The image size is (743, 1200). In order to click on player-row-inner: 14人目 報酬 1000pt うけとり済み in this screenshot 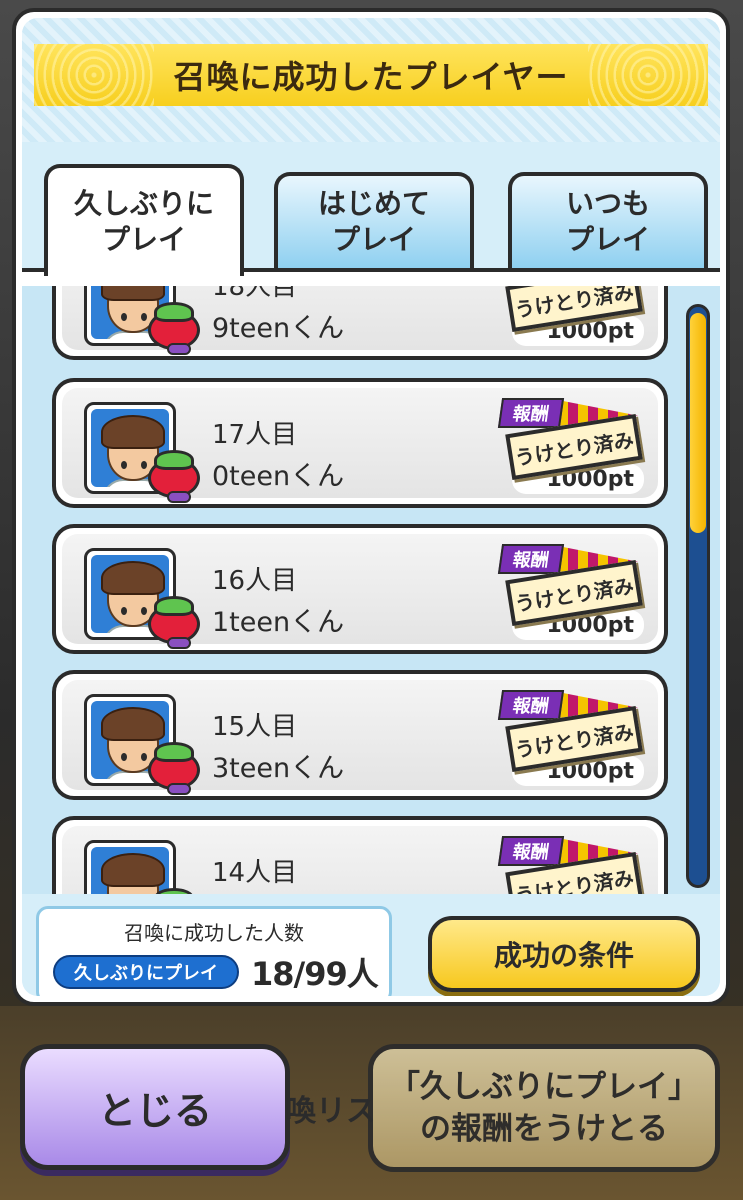, I will do `click(360, 860)`.